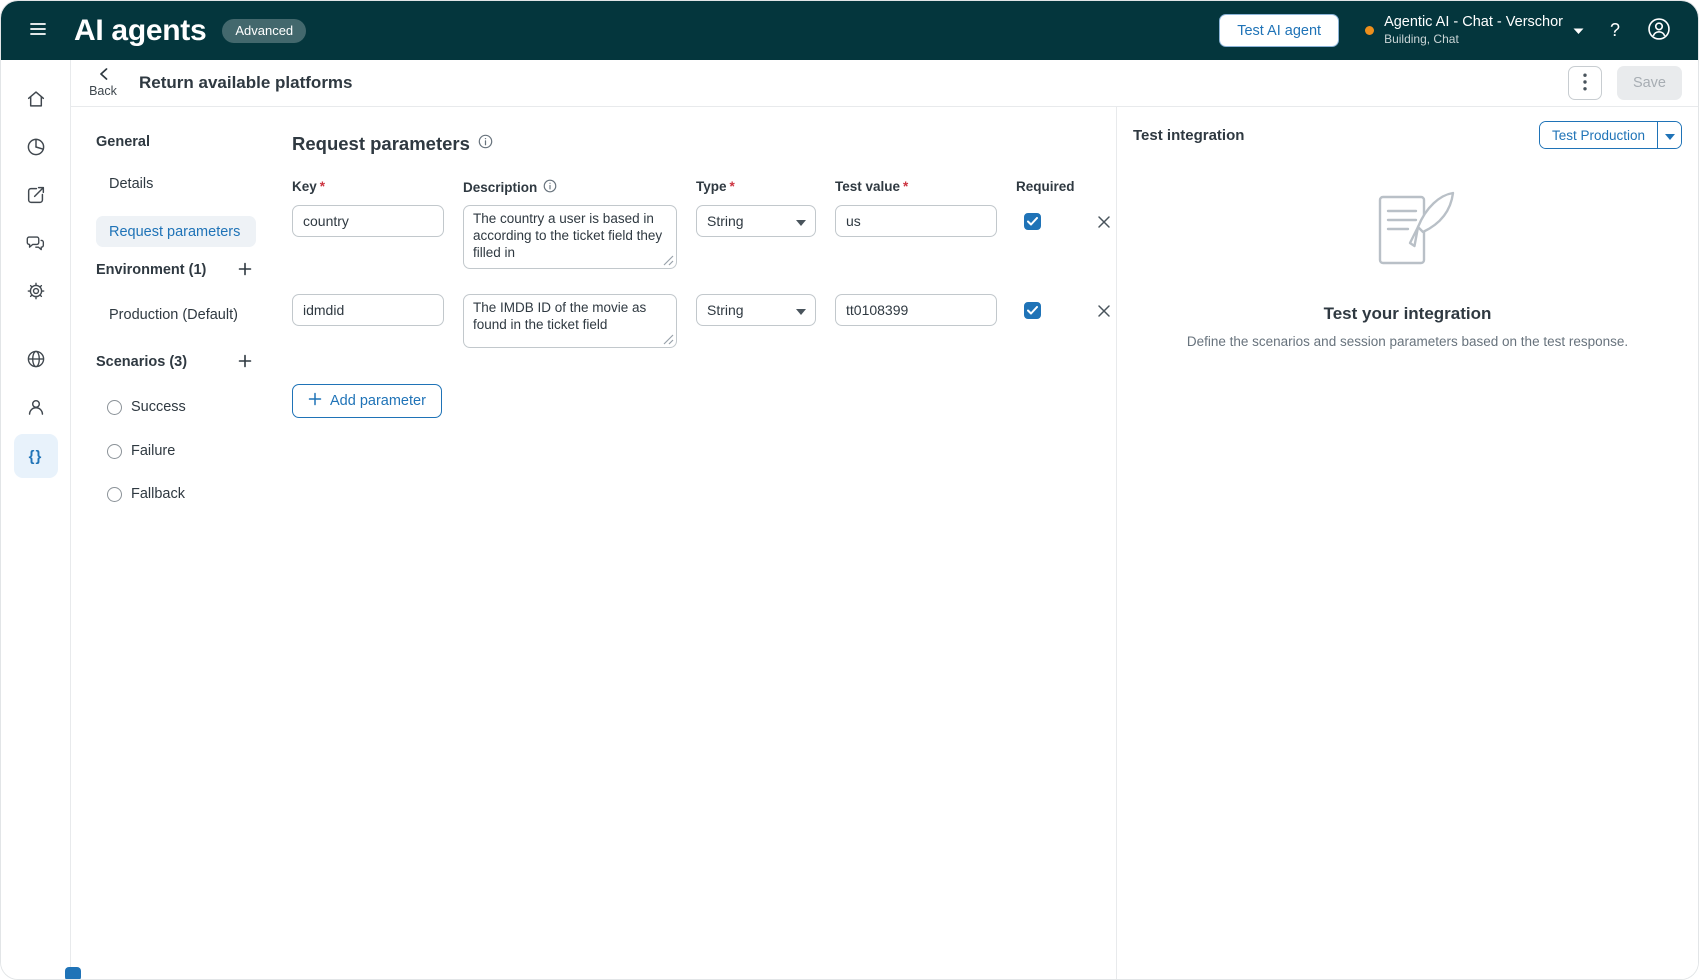 Image resolution: width=1699 pixels, height=980 pixels. What do you see at coordinates (884, 83) in the screenshot?
I see `page-toolbar: Back Return available platforms Save` at bounding box center [884, 83].